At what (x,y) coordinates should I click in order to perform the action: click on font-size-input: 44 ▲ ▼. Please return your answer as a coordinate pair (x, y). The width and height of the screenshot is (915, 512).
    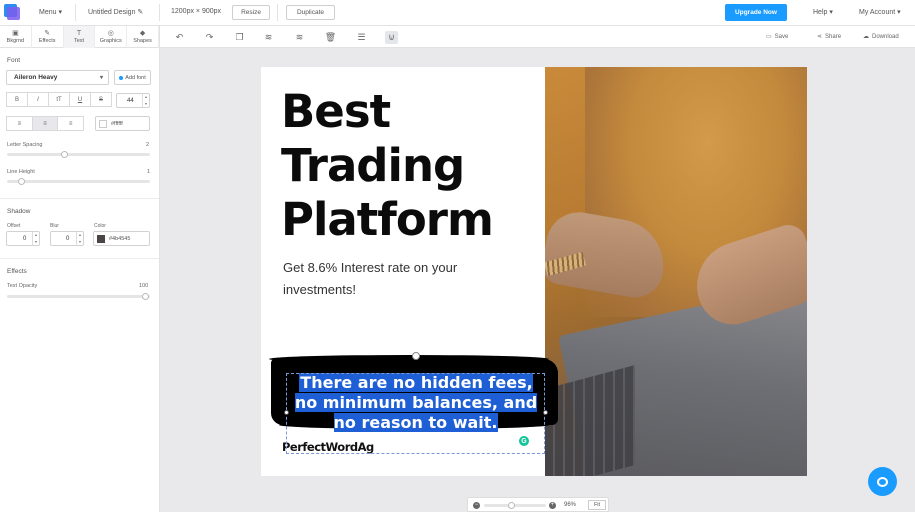
    Looking at the image, I should click on (133, 100).